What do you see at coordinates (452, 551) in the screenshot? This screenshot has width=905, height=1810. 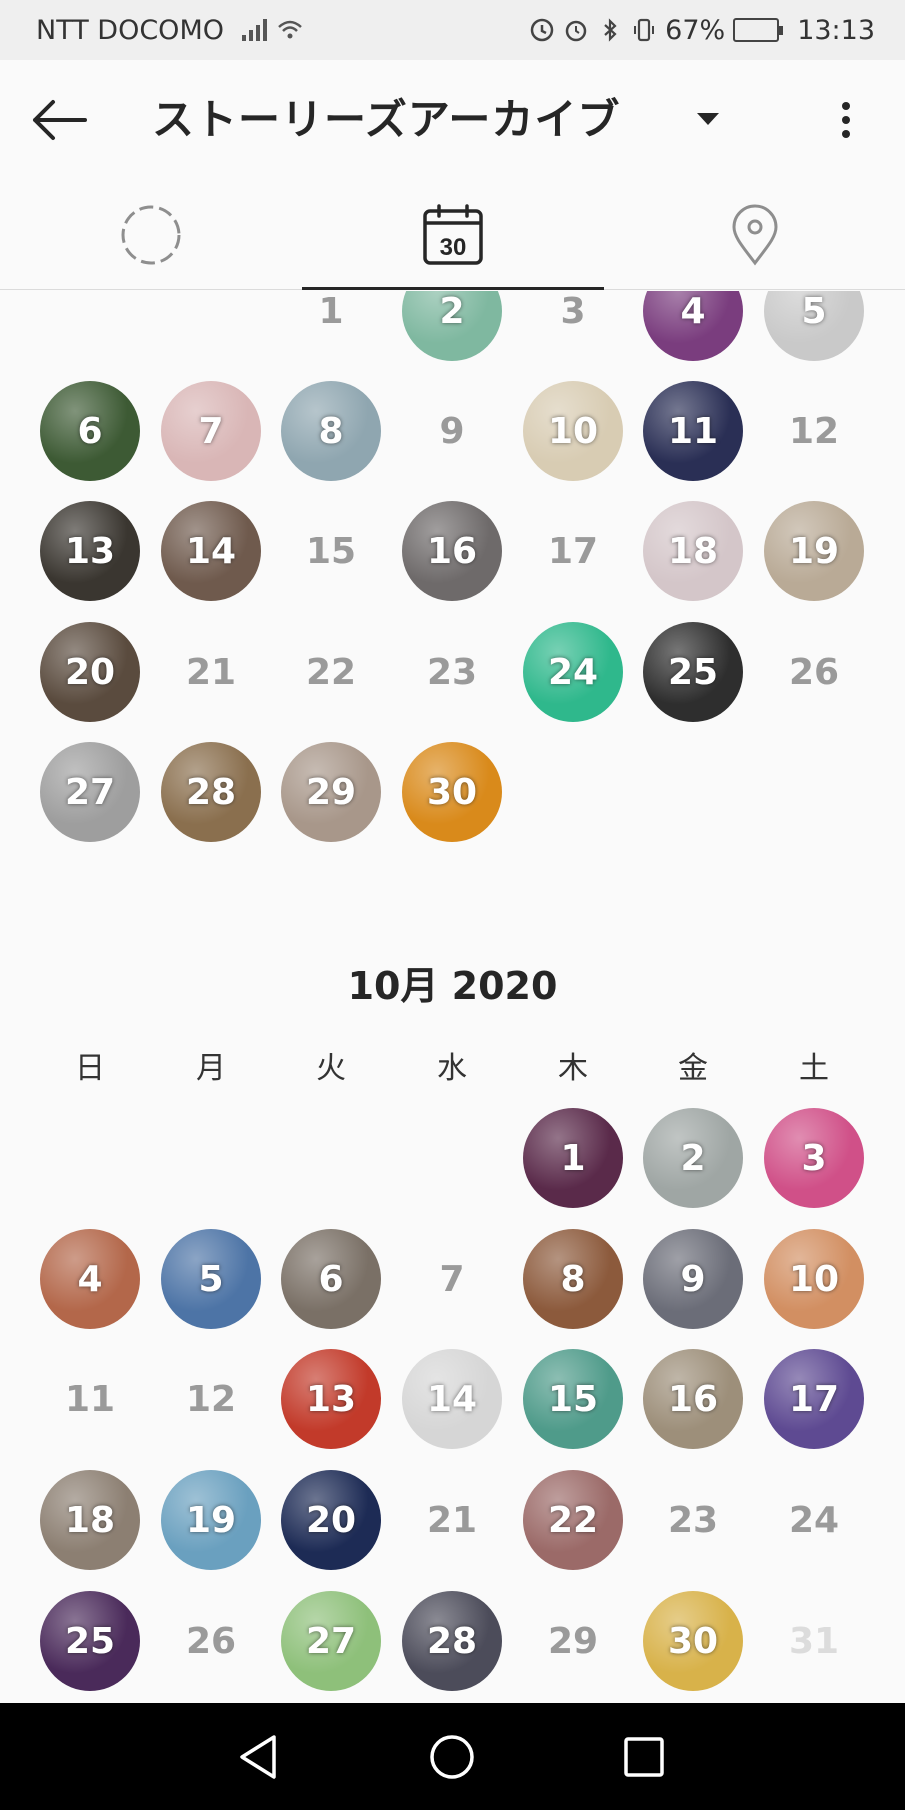 I see `calendar-day-september-16: 16` at bounding box center [452, 551].